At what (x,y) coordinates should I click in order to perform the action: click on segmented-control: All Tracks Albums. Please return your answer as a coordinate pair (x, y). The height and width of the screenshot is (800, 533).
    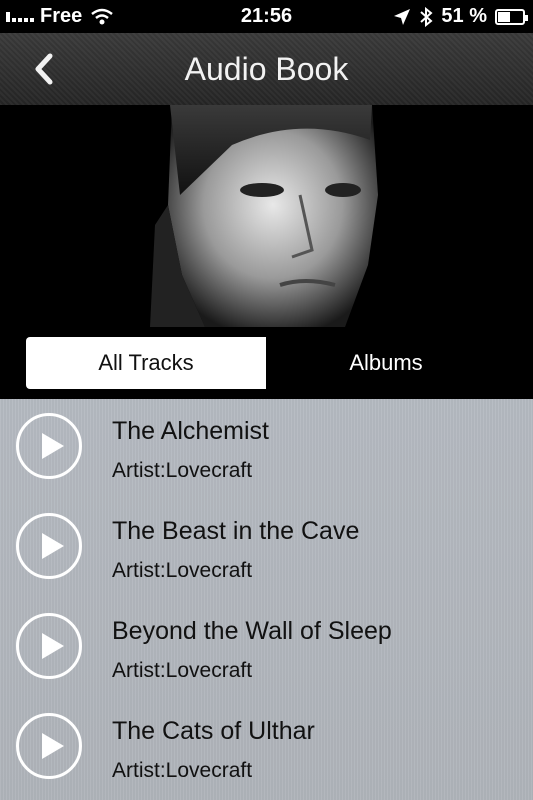
    Looking at the image, I should click on (266, 363).